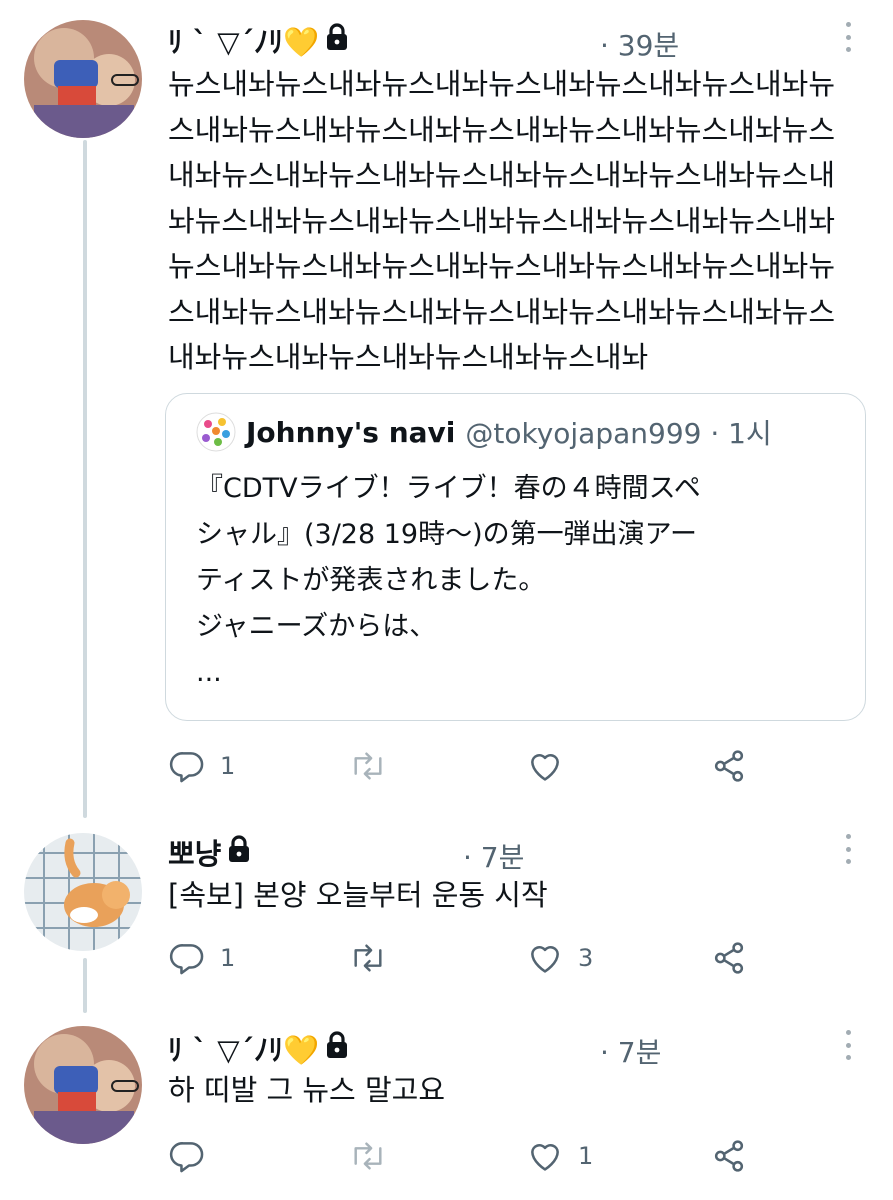 The image size is (893, 1200). What do you see at coordinates (586, 958) in the screenshot?
I see `like-count: 3` at bounding box center [586, 958].